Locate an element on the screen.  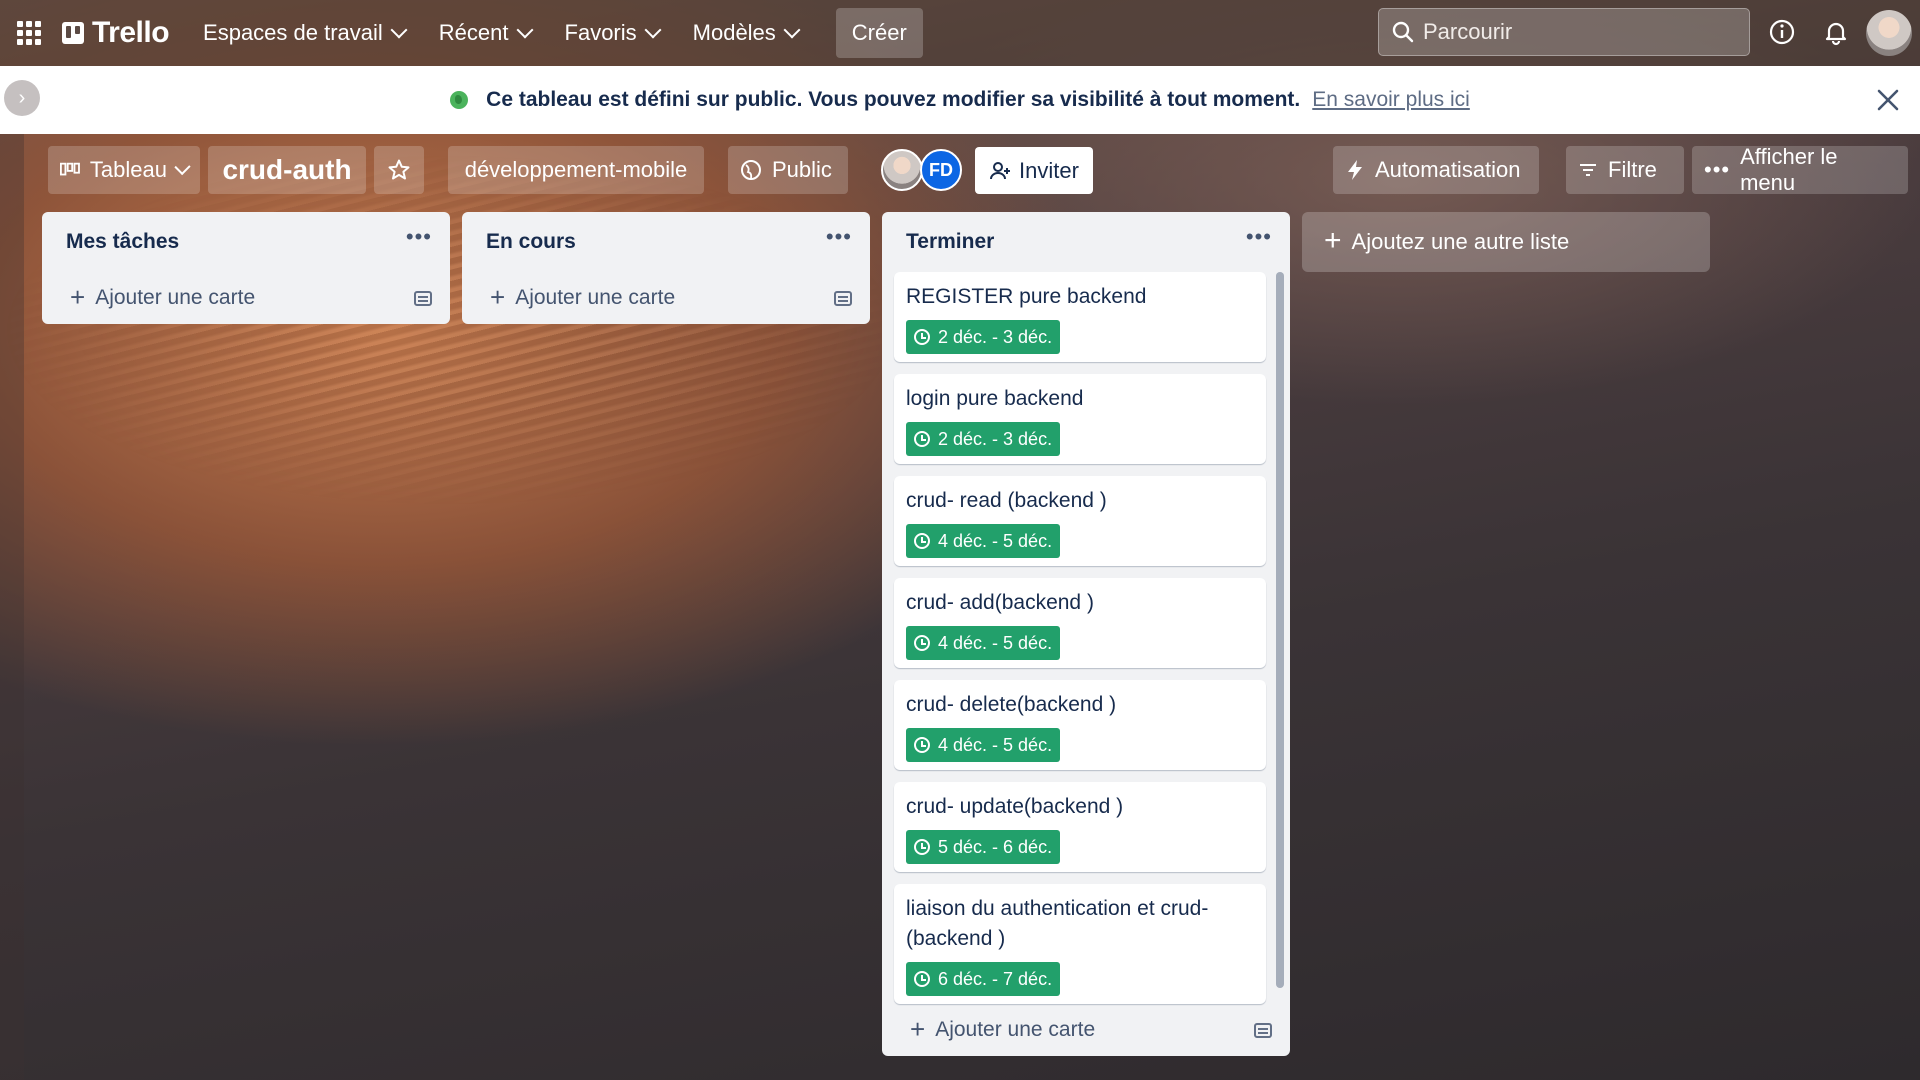
expand-sidebar-chevron-icon: › is located at coordinates (22, 98).